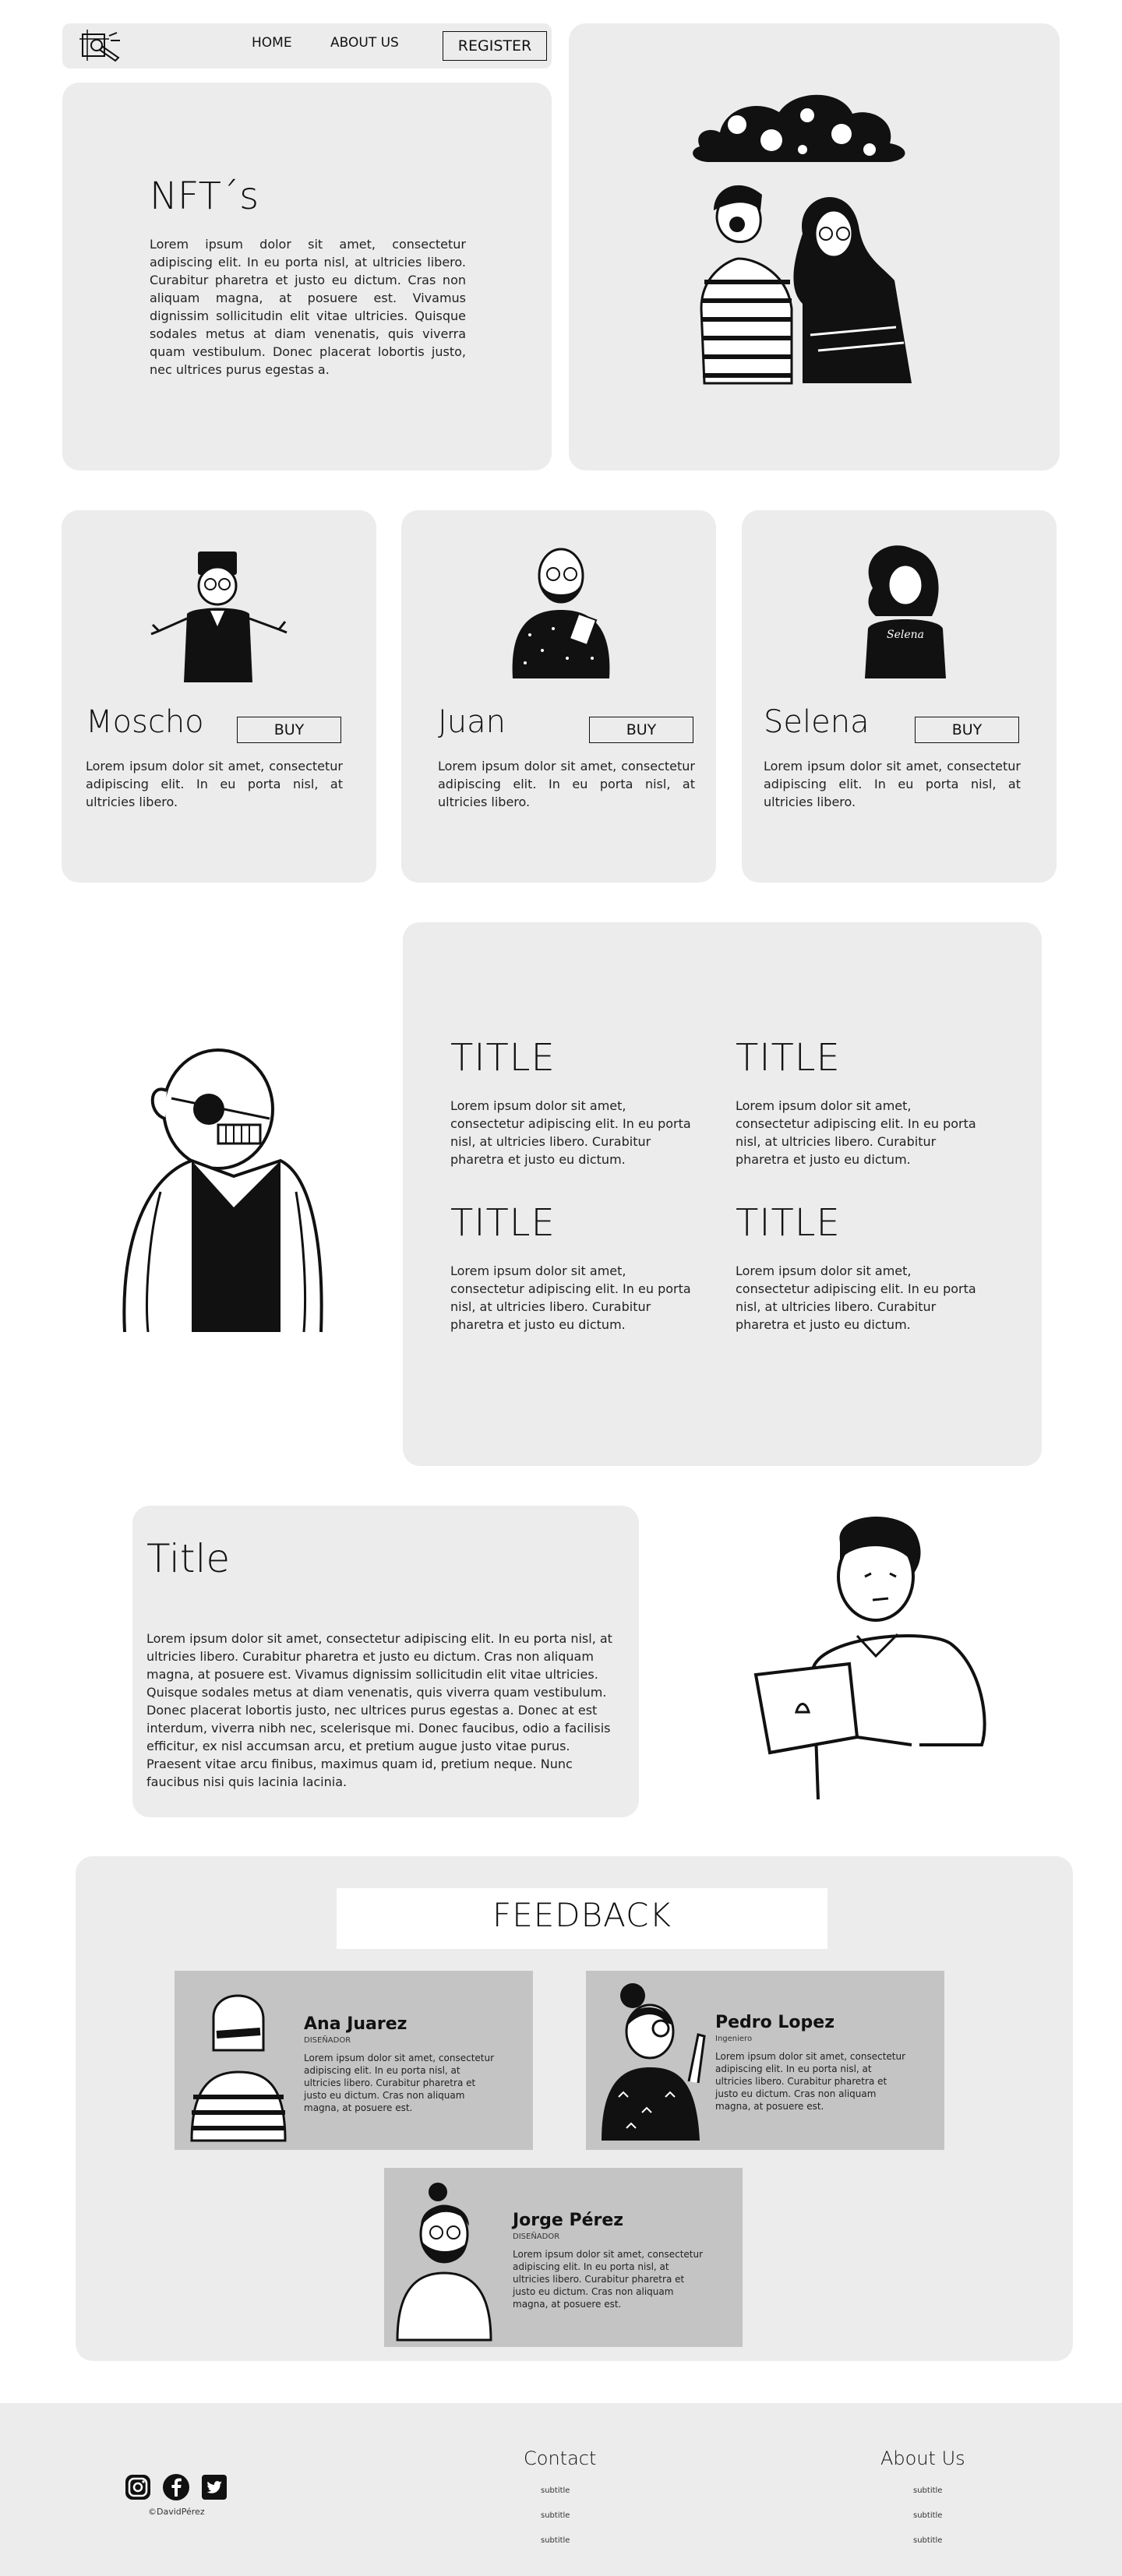 The height and width of the screenshot is (2576, 1122). Describe the element at coordinates (641, 730) in the screenshot. I see `buy-button-juan: BUY` at that location.